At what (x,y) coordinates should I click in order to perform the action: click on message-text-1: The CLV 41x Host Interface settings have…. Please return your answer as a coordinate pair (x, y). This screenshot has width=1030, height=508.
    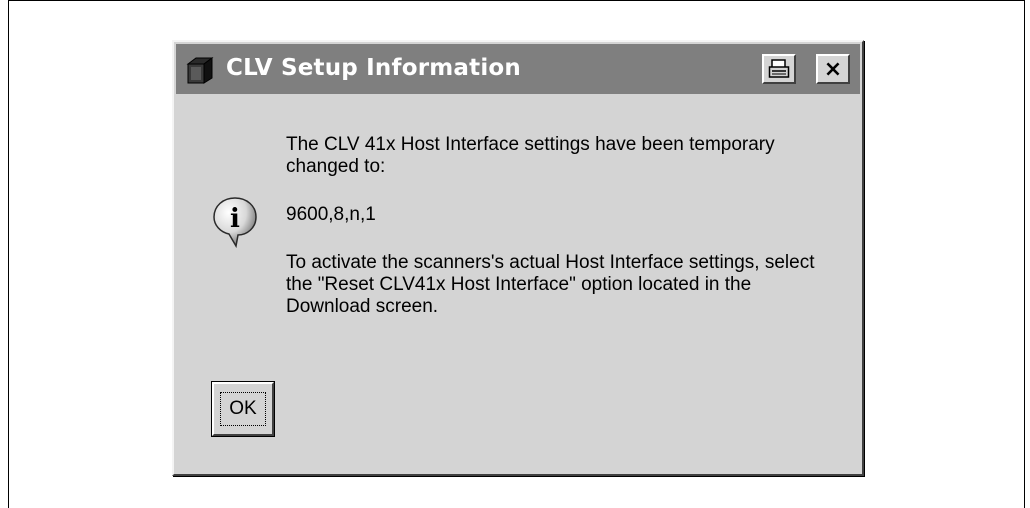
    Looking at the image, I should click on (530, 155).